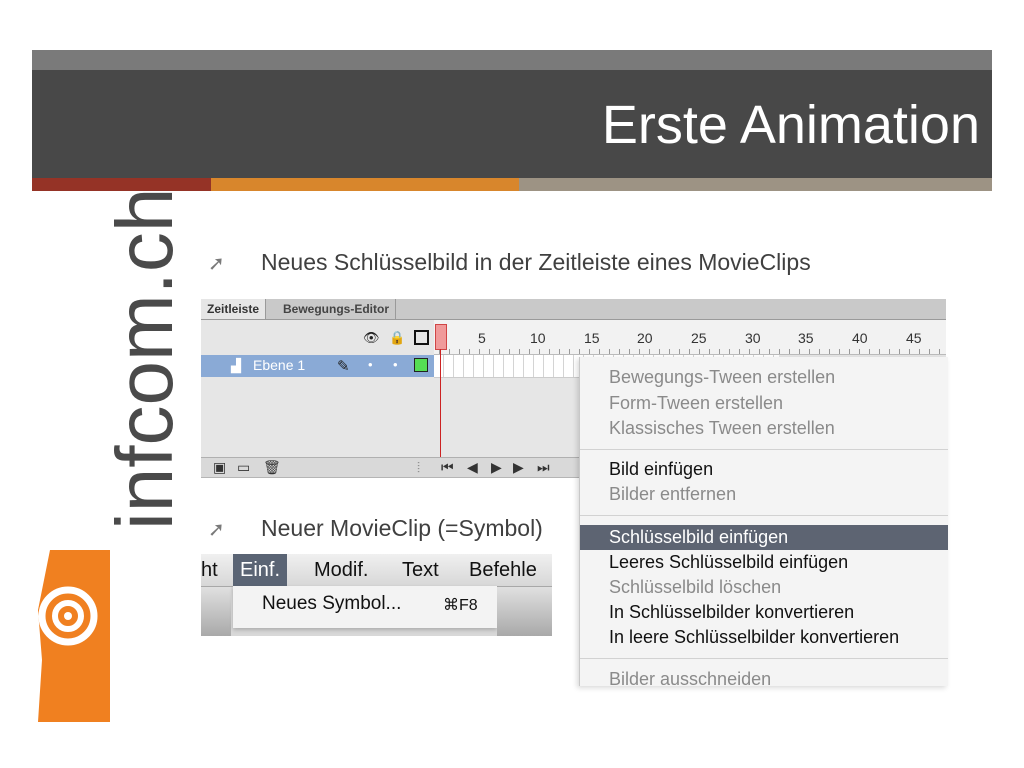 The height and width of the screenshot is (768, 1024). Describe the element at coordinates (441, 337) in the screenshot. I see `playhead-marker` at that location.